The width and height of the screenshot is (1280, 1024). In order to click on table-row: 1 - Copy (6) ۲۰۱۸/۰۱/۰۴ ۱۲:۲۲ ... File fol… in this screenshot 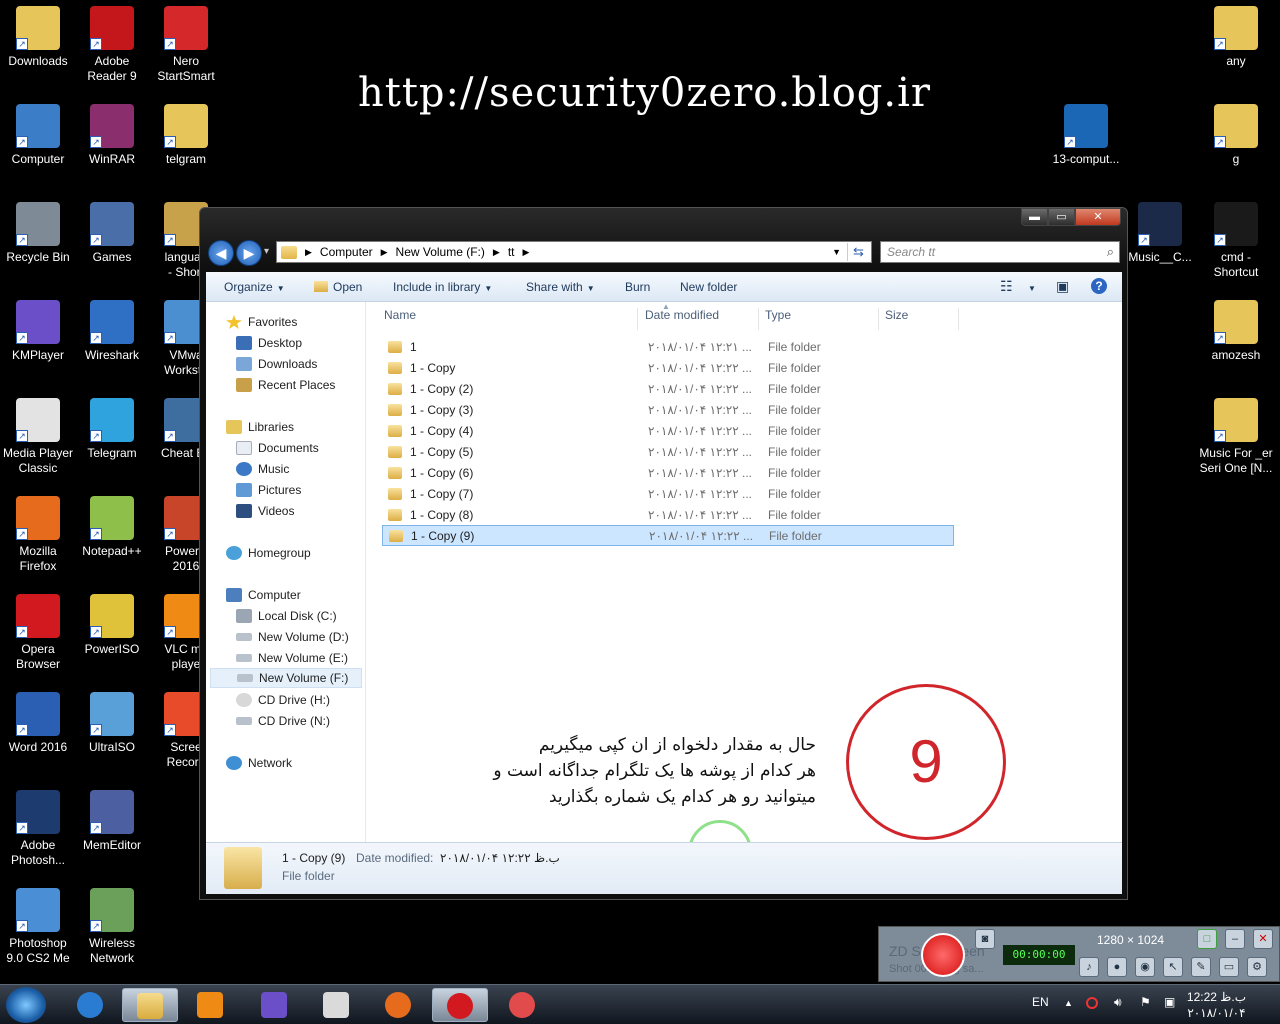, I will do `click(668, 472)`.